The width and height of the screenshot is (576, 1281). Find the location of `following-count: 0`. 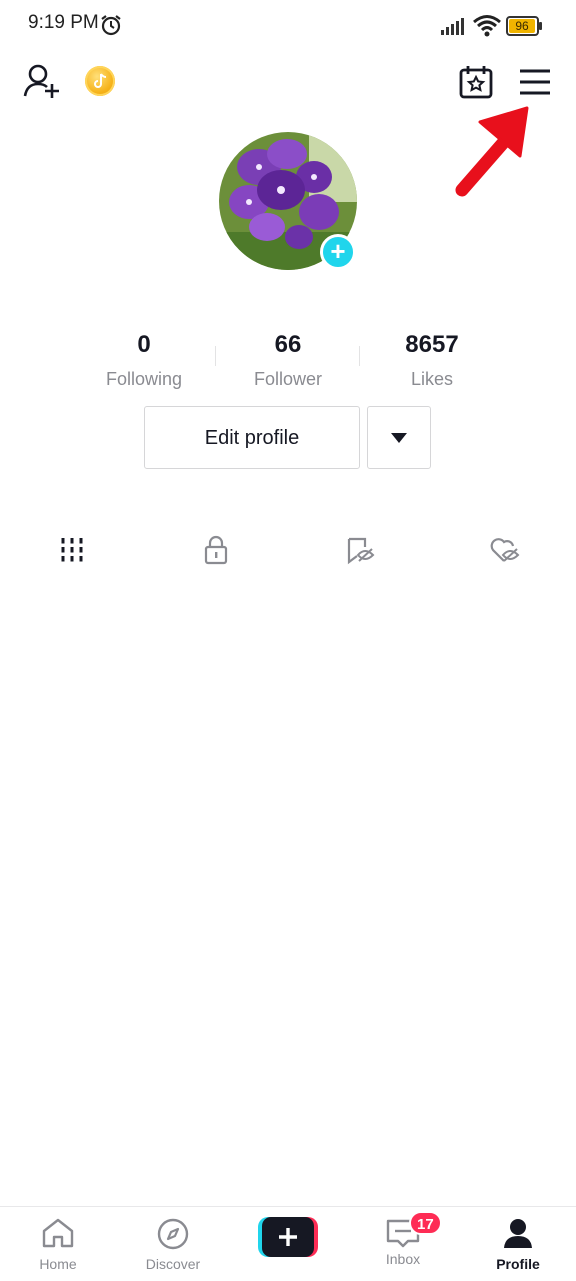

following-count: 0 is located at coordinates (144, 344).